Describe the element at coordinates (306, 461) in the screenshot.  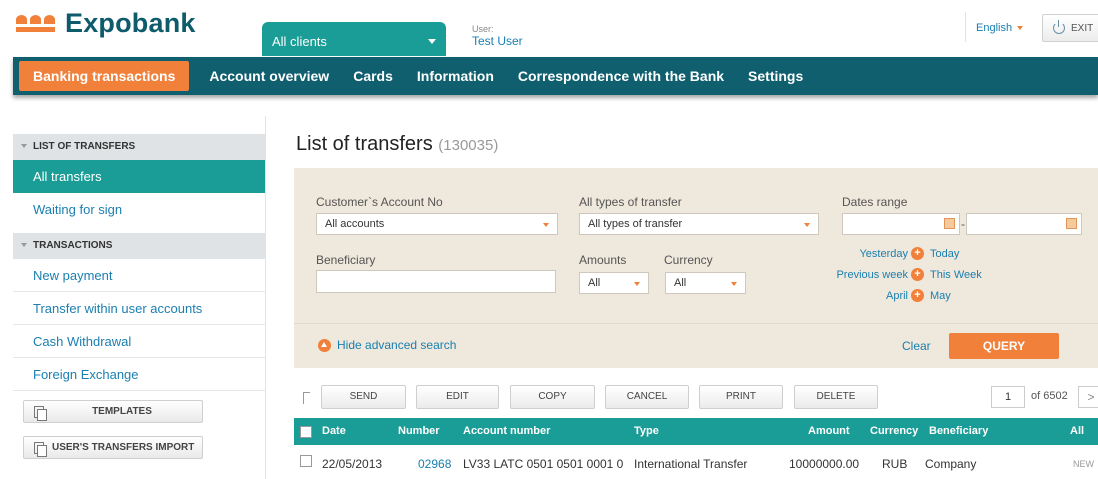
I see `row-checkbox` at that location.